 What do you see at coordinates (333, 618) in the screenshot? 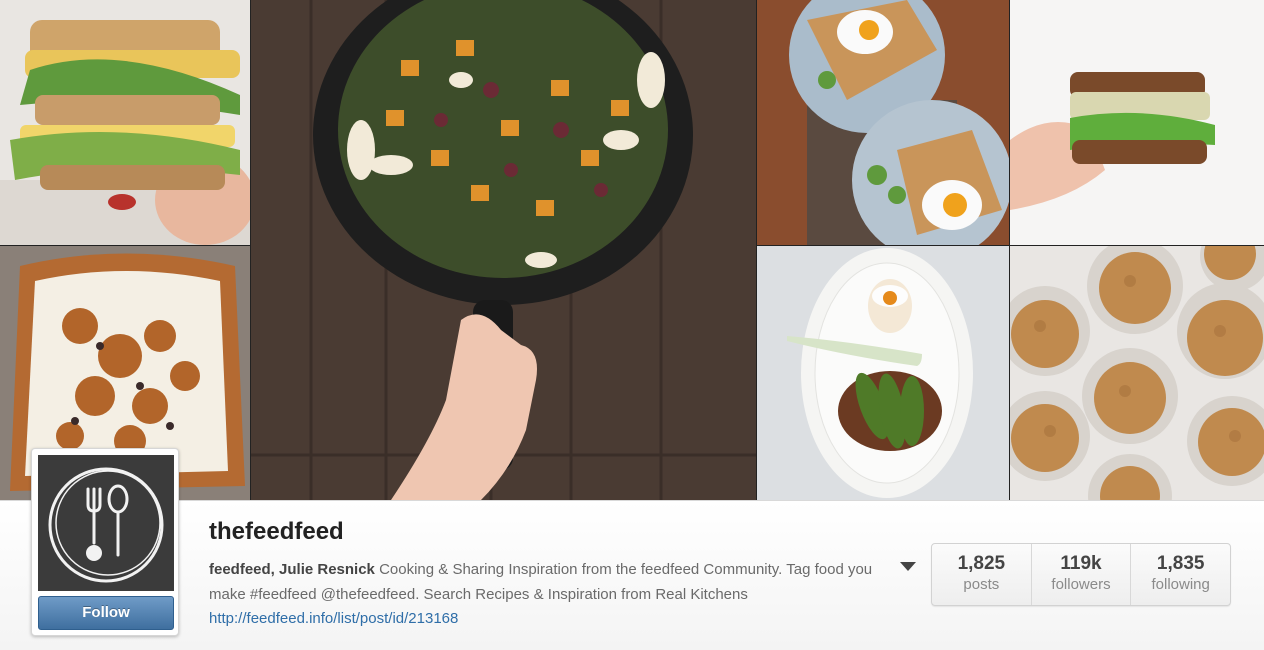
I see `bio-link: http://feedfeed.info/list/post/id/213168` at bounding box center [333, 618].